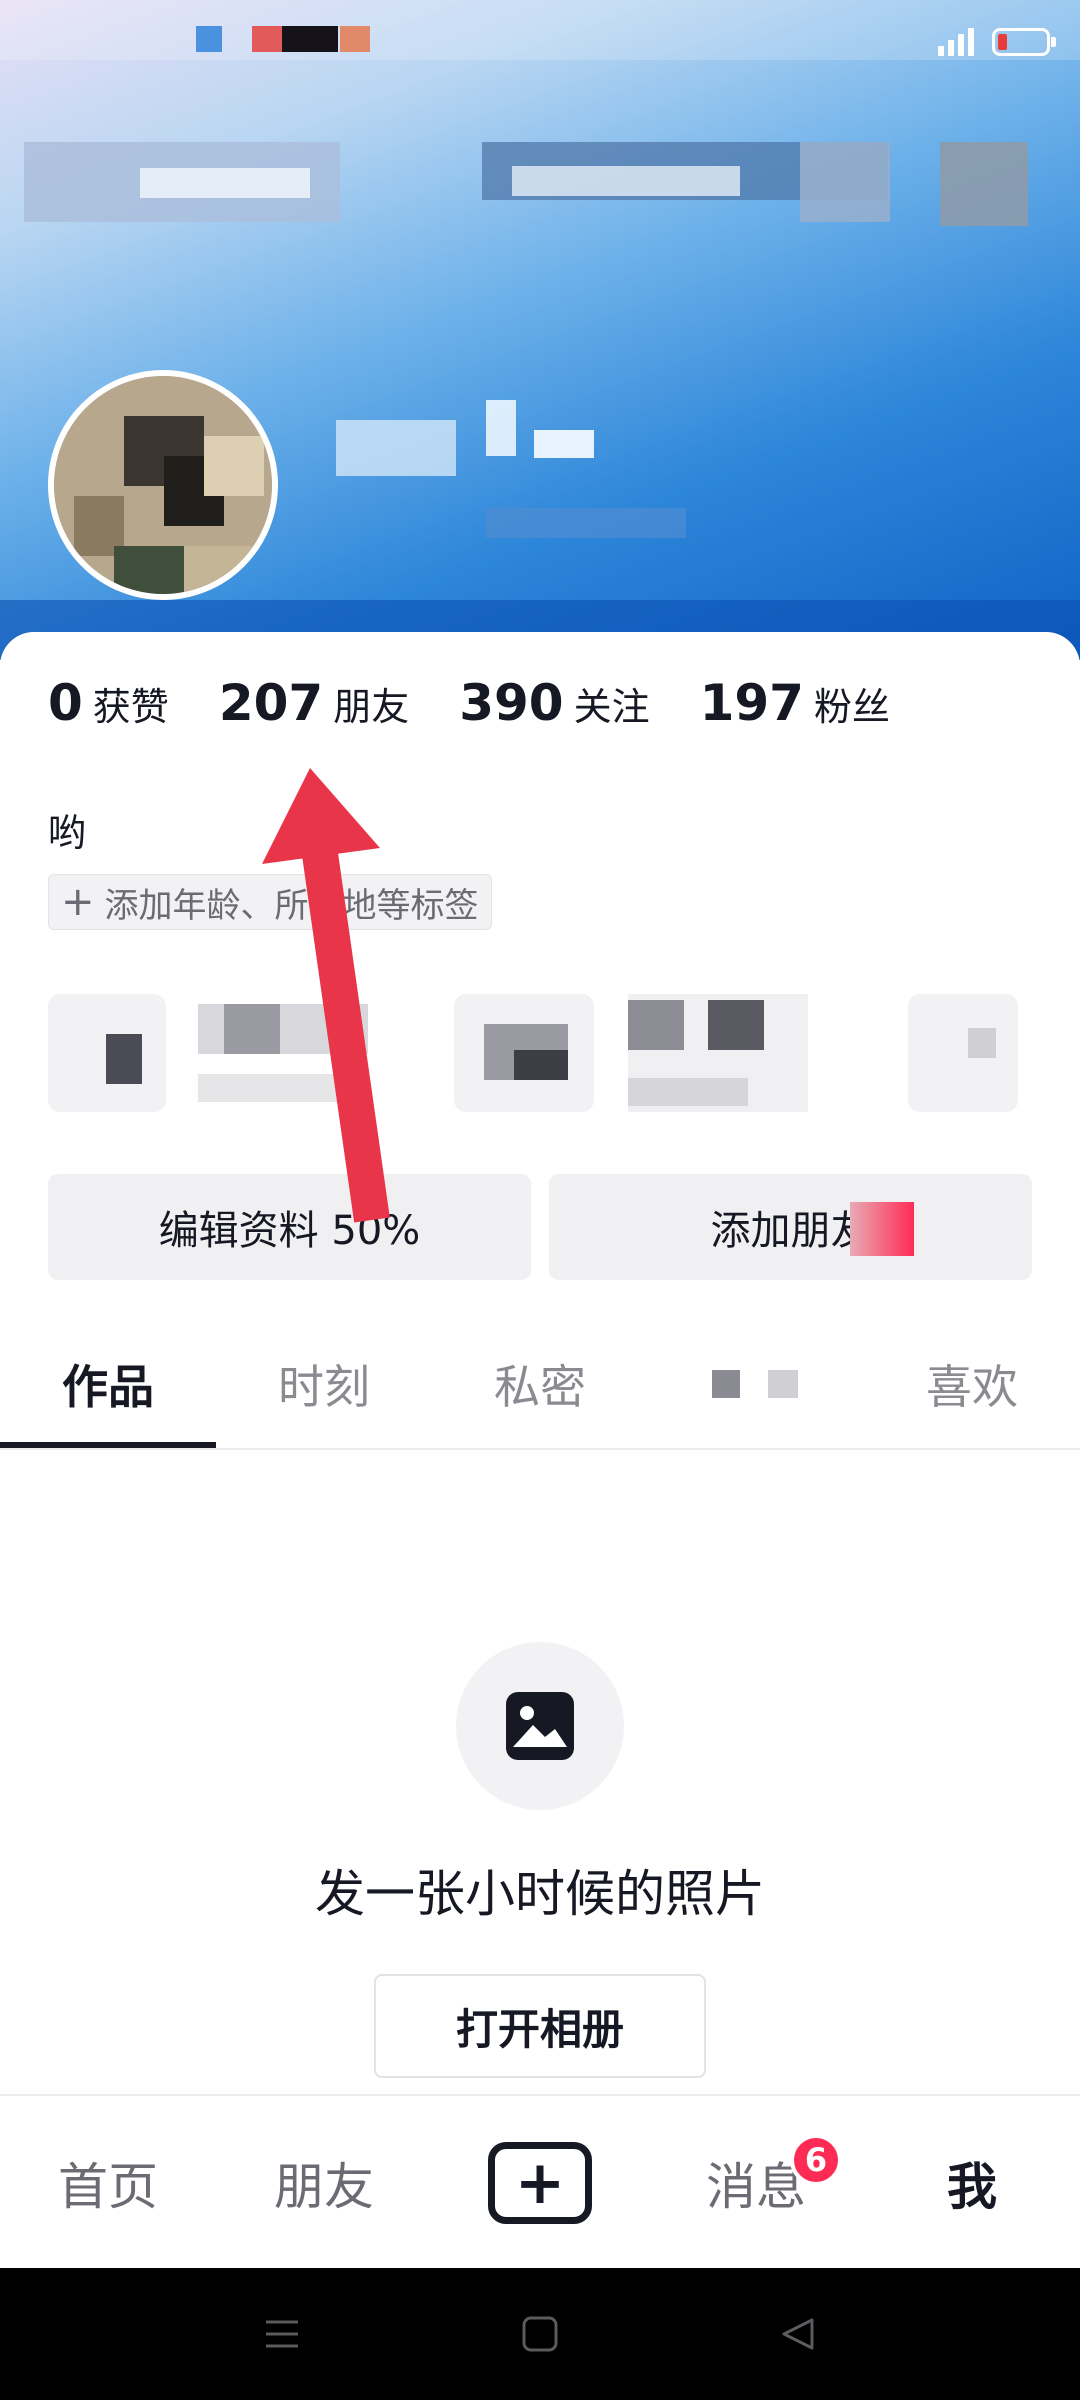 This screenshot has width=1080, height=2400. I want to click on nav-home: 首页, so click(108, 2183).